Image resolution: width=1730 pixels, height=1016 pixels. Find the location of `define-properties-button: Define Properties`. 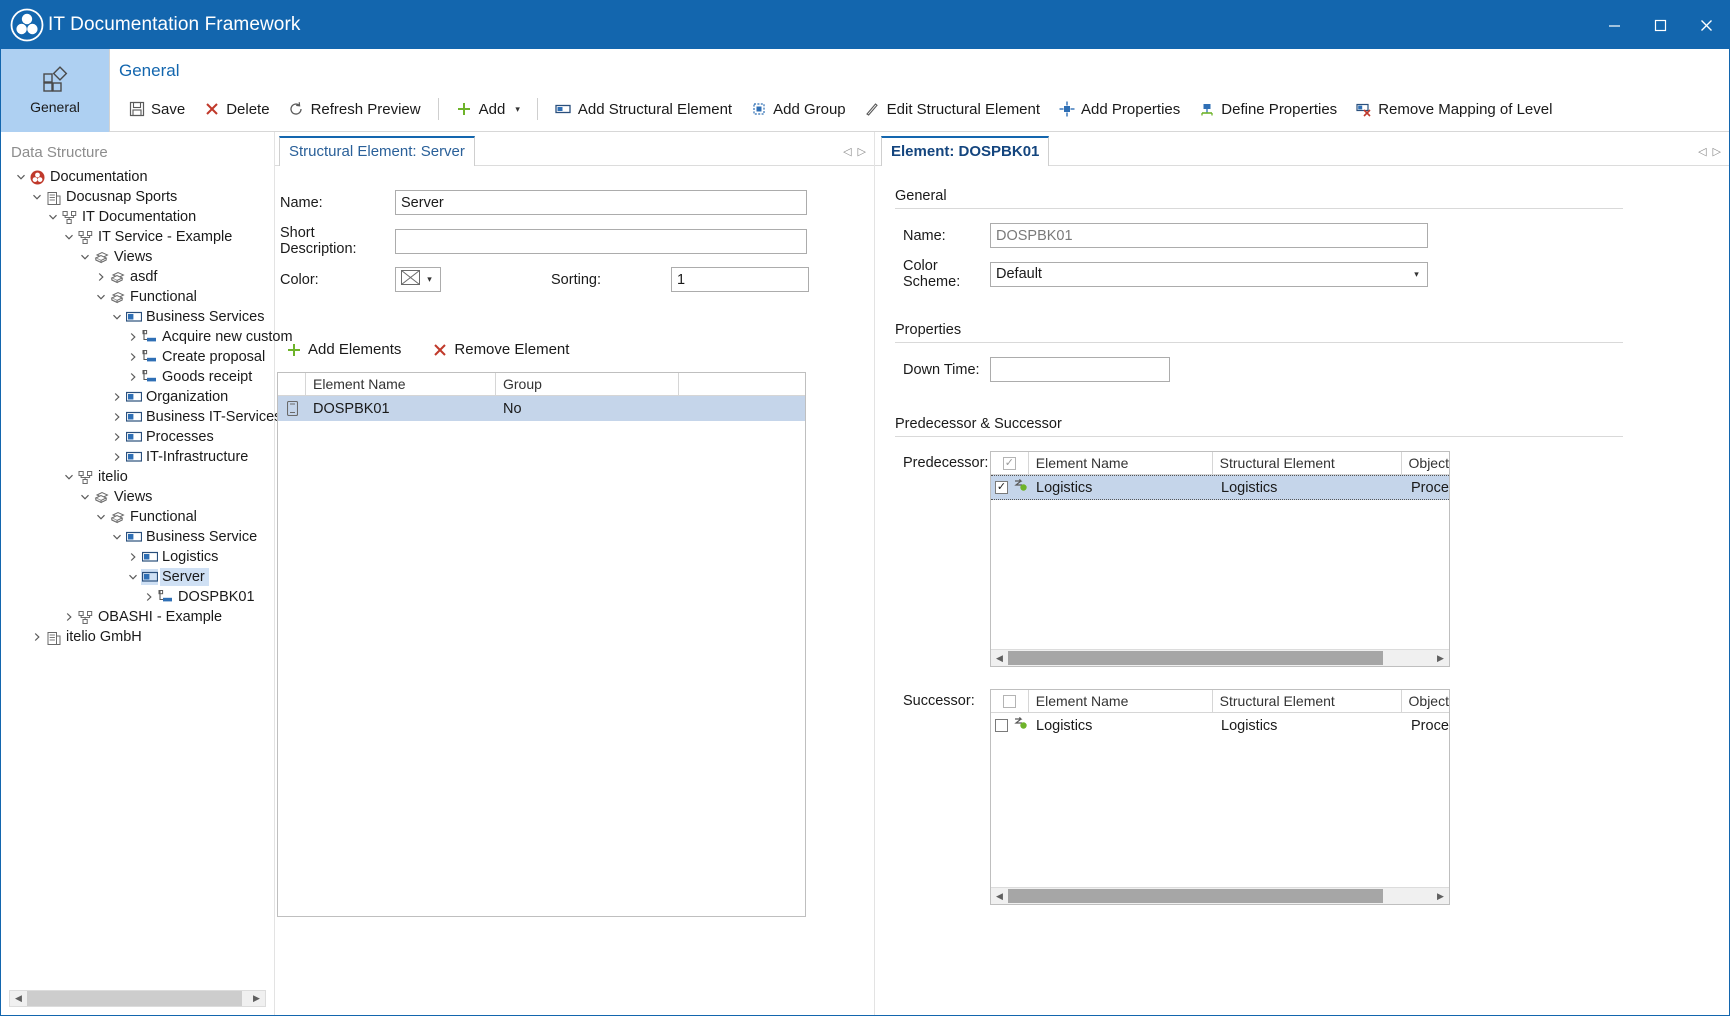

define-properties-button: Define Properties is located at coordinates (1267, 109).